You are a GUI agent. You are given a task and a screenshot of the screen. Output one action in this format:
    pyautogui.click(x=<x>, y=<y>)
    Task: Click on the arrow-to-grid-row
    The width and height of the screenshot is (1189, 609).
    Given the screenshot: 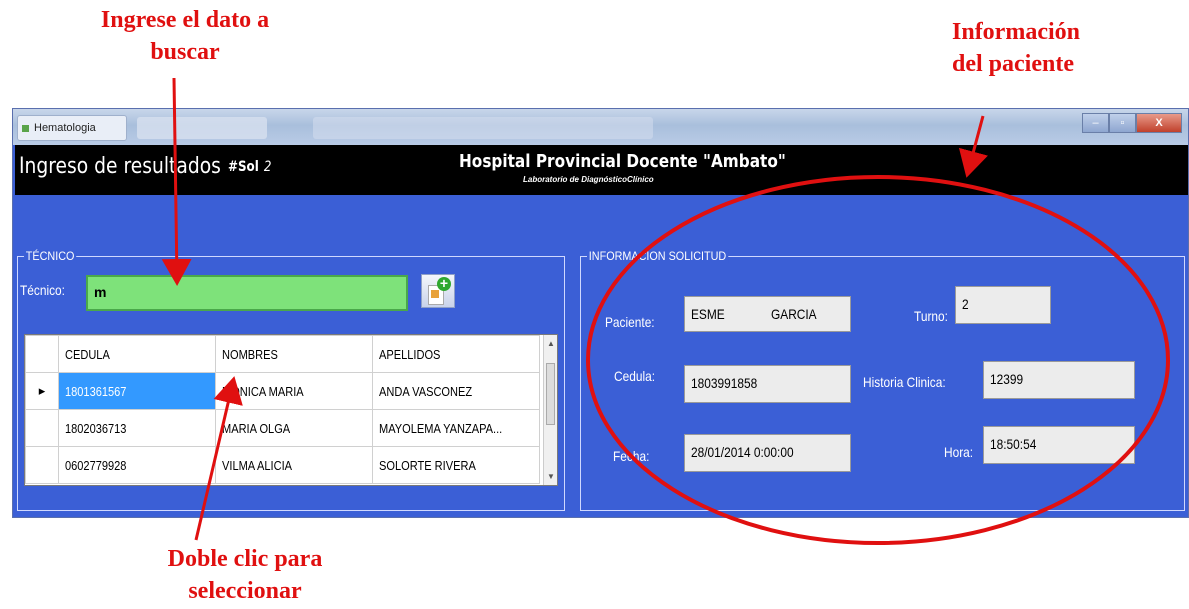 What is the action you would take?
    pyautogui.click(x=218, y=458)
    